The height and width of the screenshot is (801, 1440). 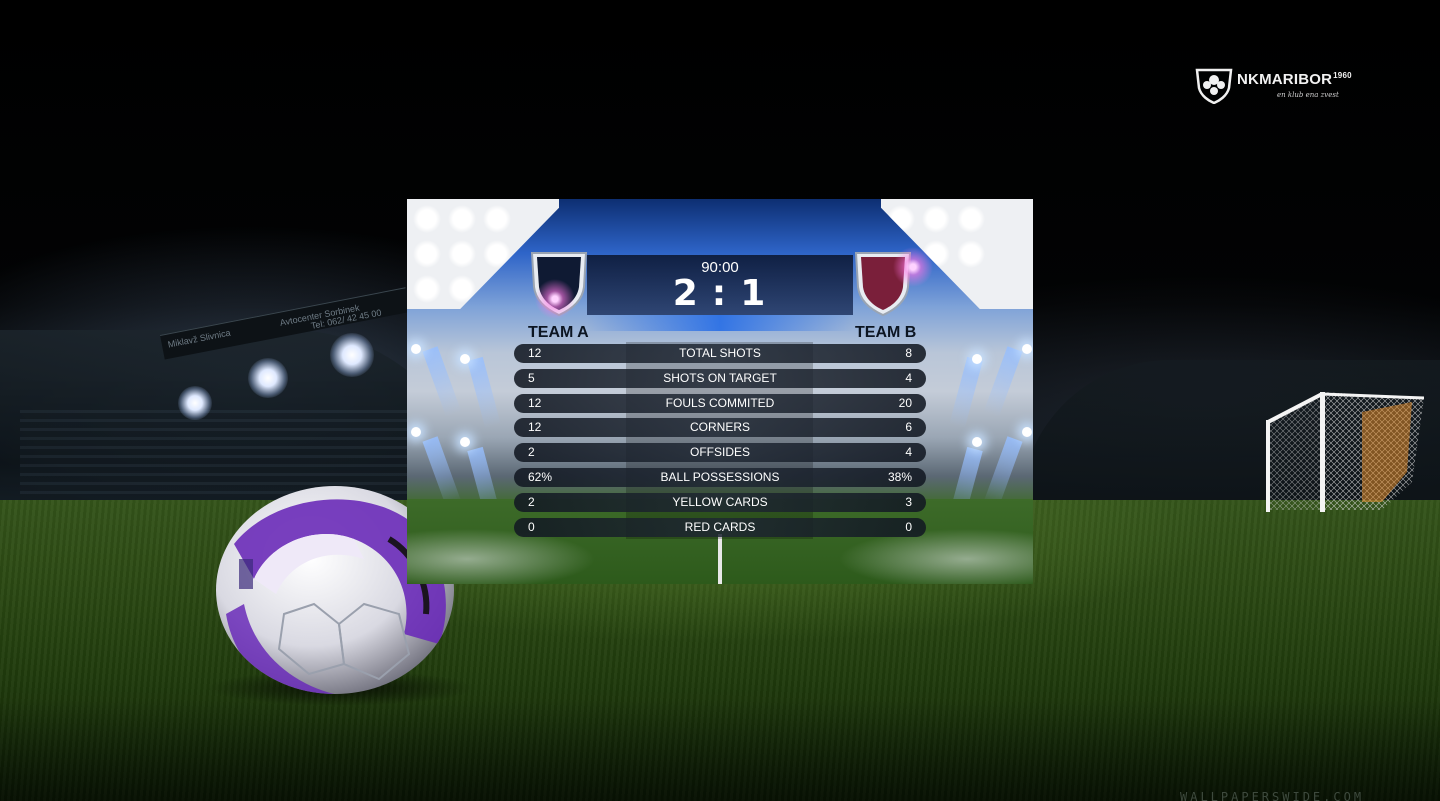 I want to click on stat-away-value: 8, so click(x=908, y=353).